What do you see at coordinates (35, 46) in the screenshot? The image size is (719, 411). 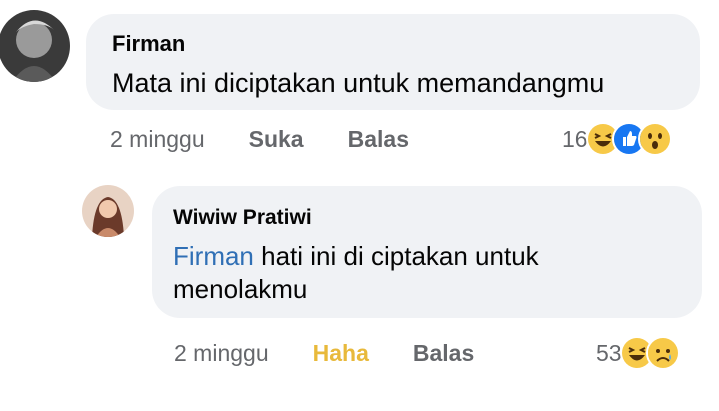 I see `avatar-firman` at bounding box center [35, 46].